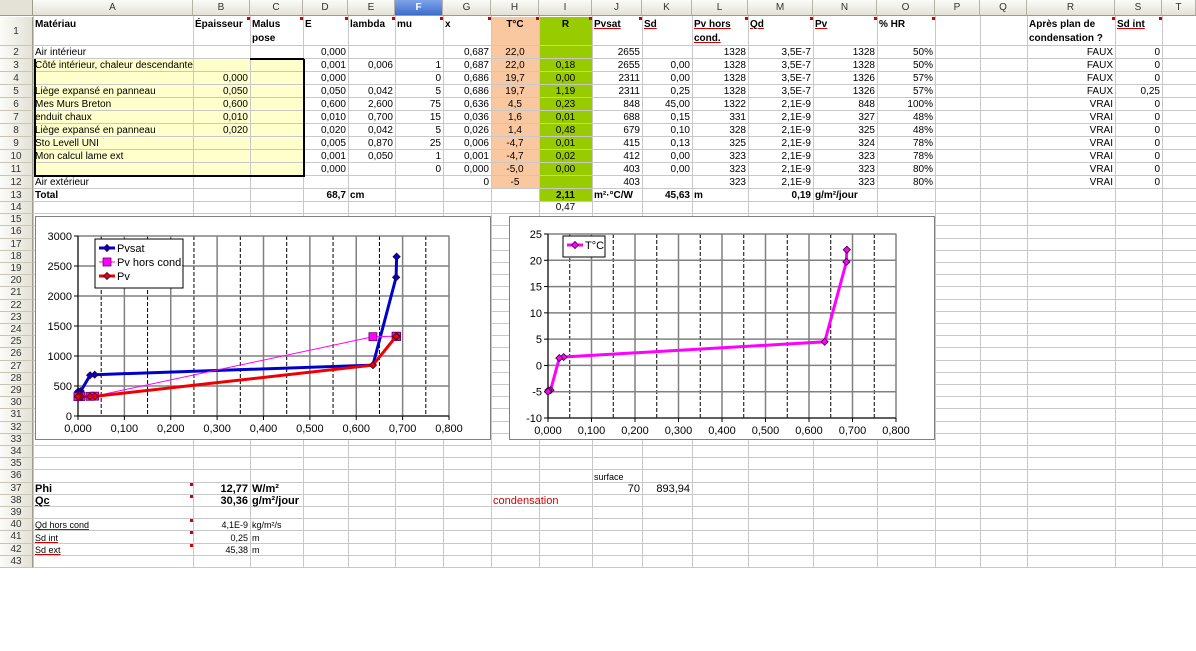 This screenshot has height=651, width=1196. Describe the element at coordinates (371, 131) in the screenshot. I see `cell-E8: 0,042` at that location.